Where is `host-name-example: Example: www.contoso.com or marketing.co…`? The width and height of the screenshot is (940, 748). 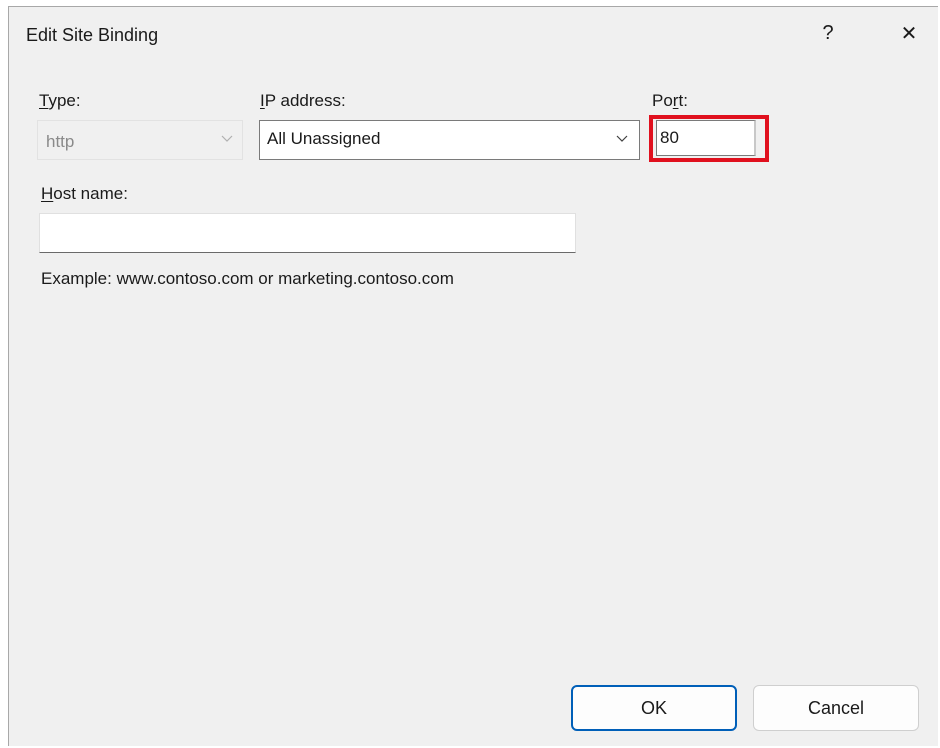
host-name-example: Example: www.contoso.com or marketing.co… is located at coordinates (247, 278).